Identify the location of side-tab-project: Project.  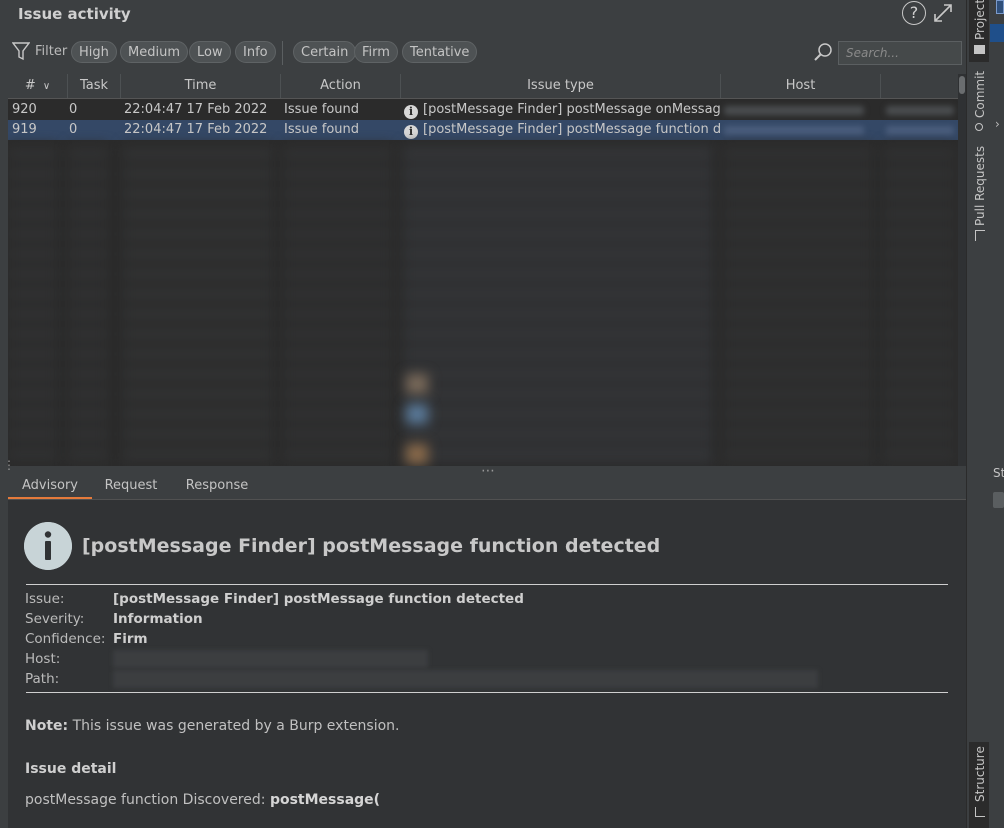
(979, 31).